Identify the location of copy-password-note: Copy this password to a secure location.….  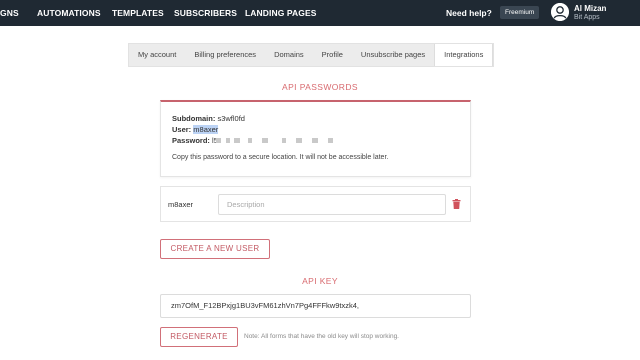
(280, 157).